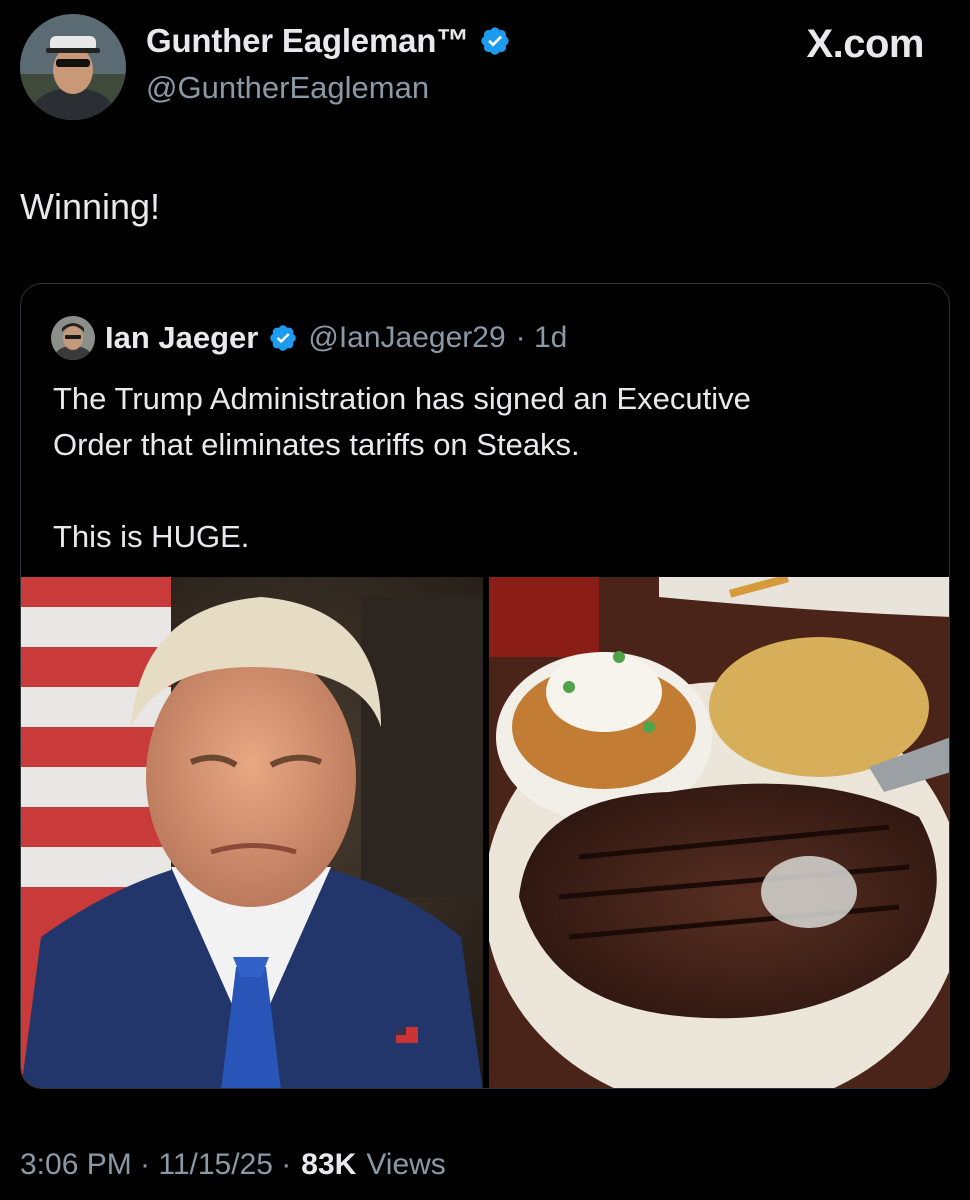  I want to click on views-label: Views, so click(406, 1164).